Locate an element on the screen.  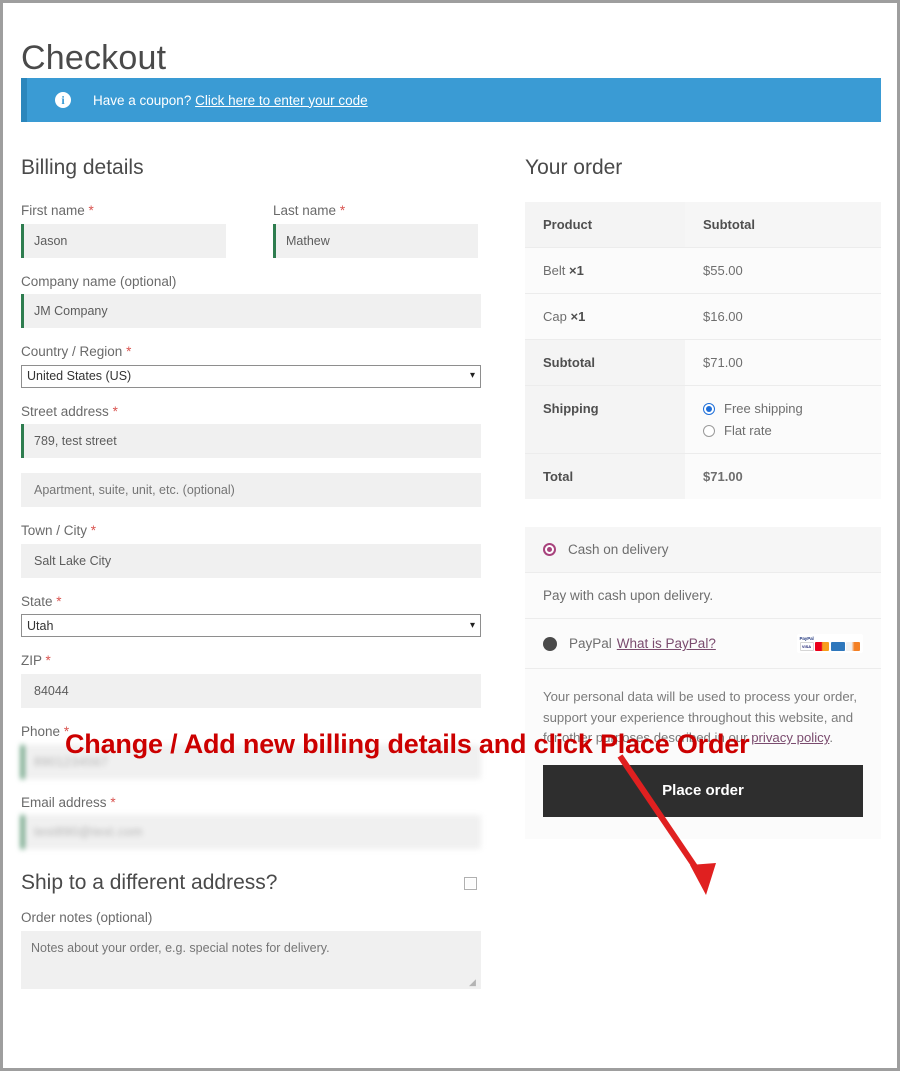
column-header-subtotal: Subtotal is located at coordinates (783, 225).